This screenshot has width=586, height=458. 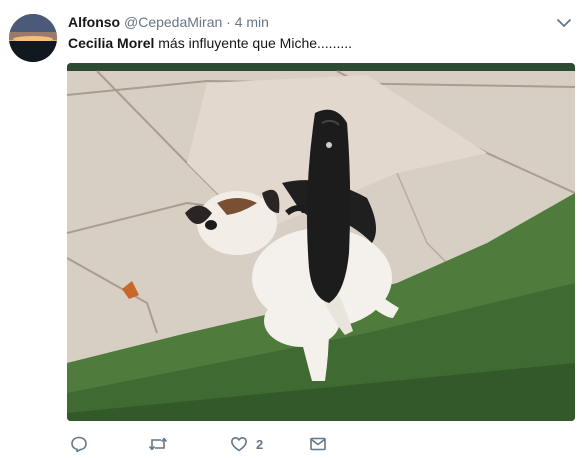 I want to click on tweet-header: Alfonso @CepedaMiran · 4 min, so click(x=168, y=22).